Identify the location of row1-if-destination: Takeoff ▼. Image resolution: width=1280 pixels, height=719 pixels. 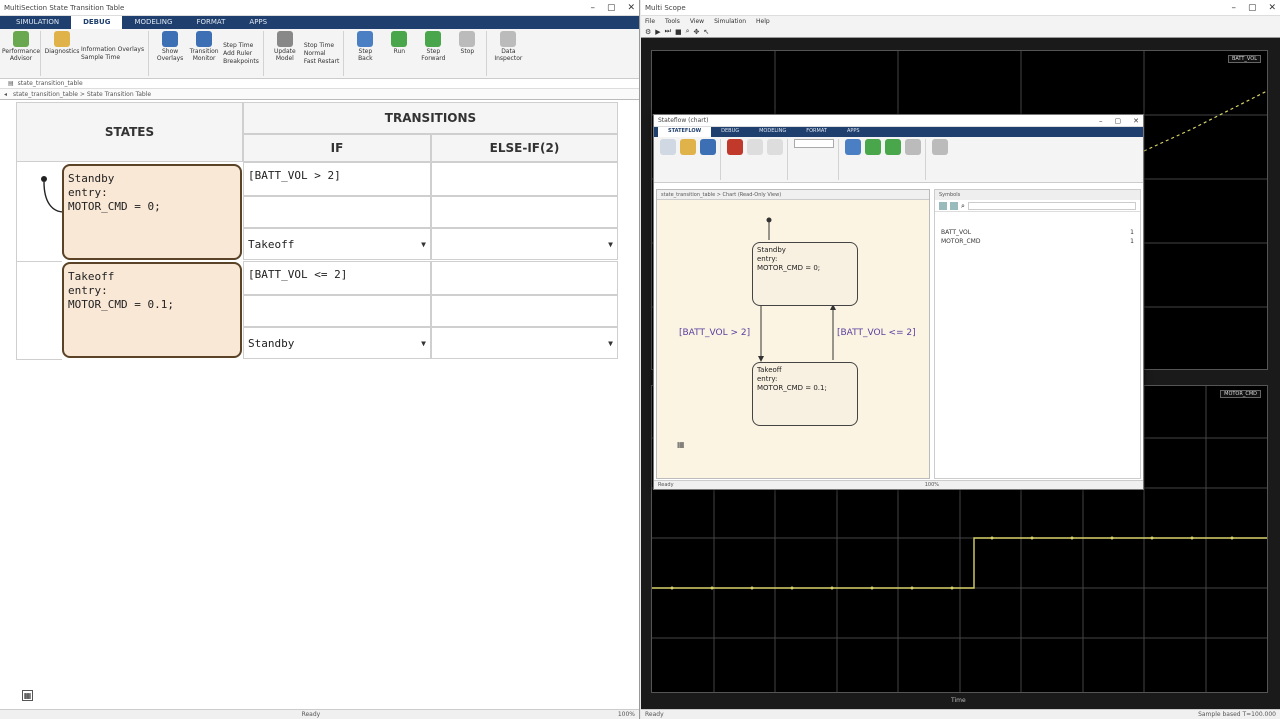
(337, 244).